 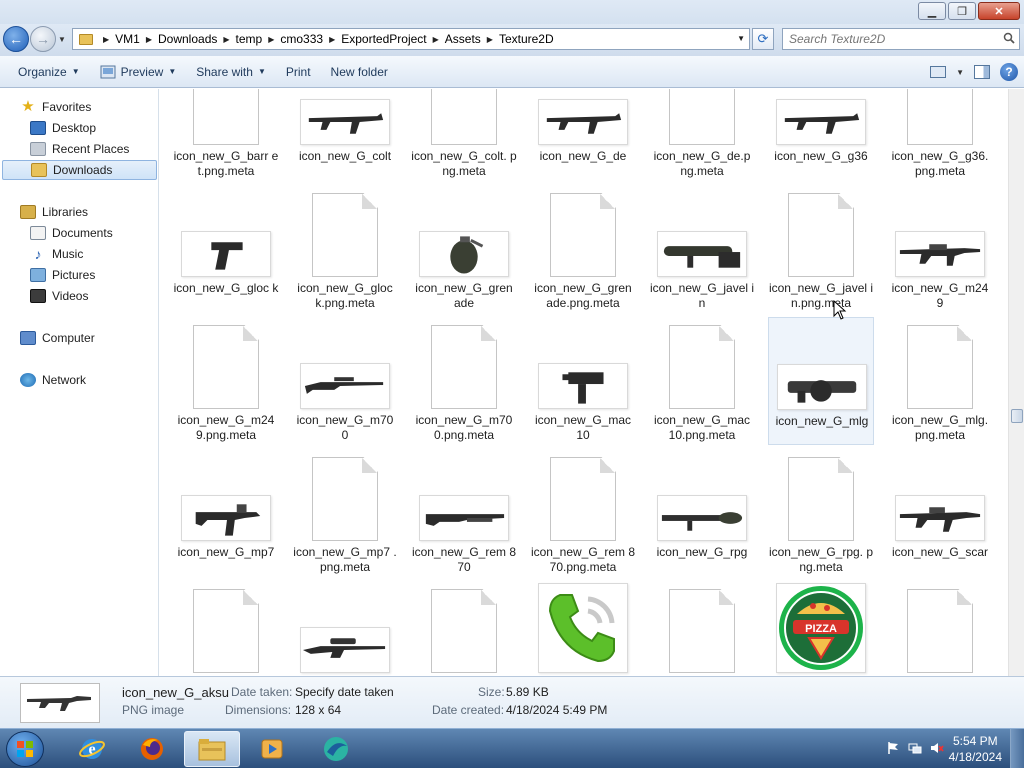 I want to click on downloads-folder-icon, so click(x=39, y=170).